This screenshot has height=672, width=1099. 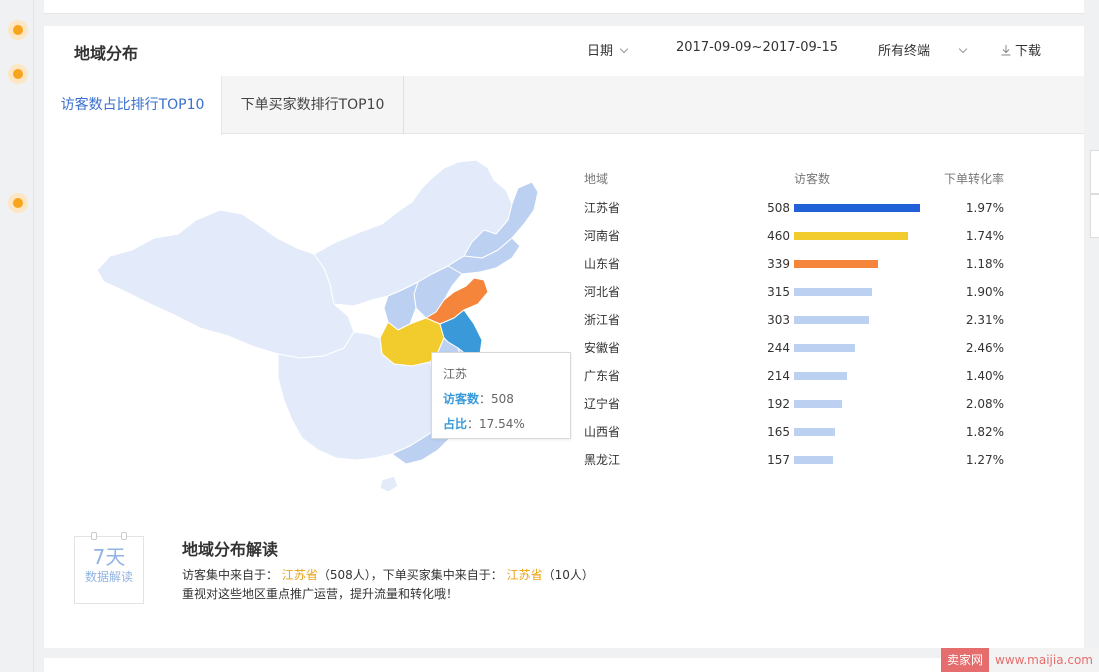 What do you see at coordinates (602, 376) in the screenshot?
I see `region-name: 广东省` at bounding box center [602, 376].